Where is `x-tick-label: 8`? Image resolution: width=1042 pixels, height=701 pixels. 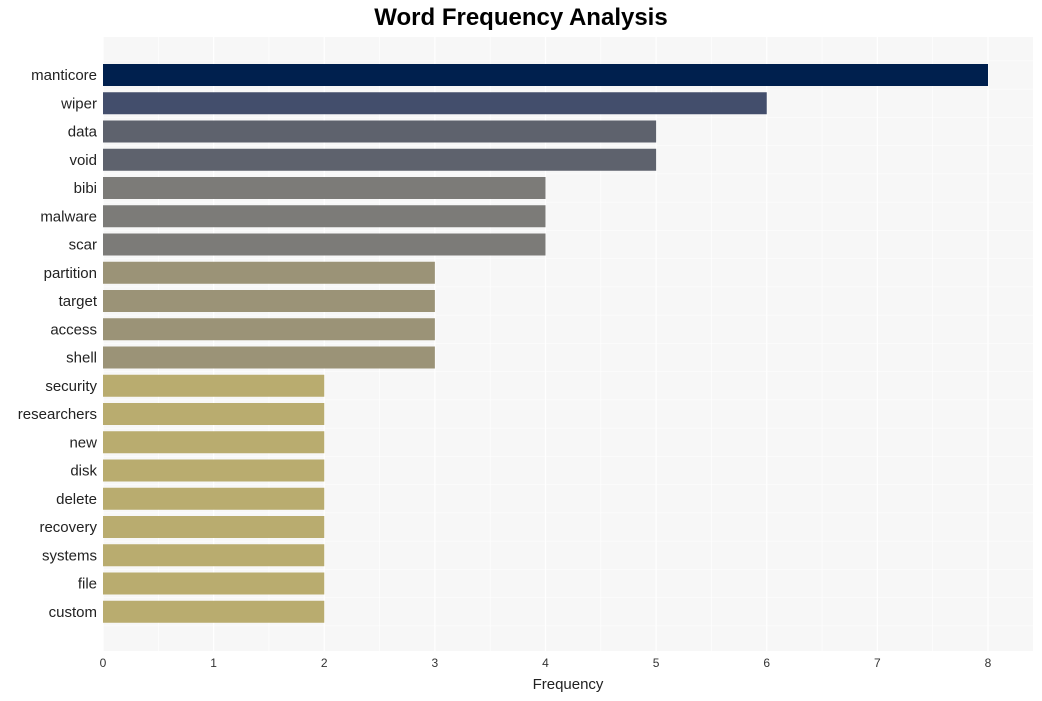 x-tick-label: 8 is located at coordinates (988, 663).